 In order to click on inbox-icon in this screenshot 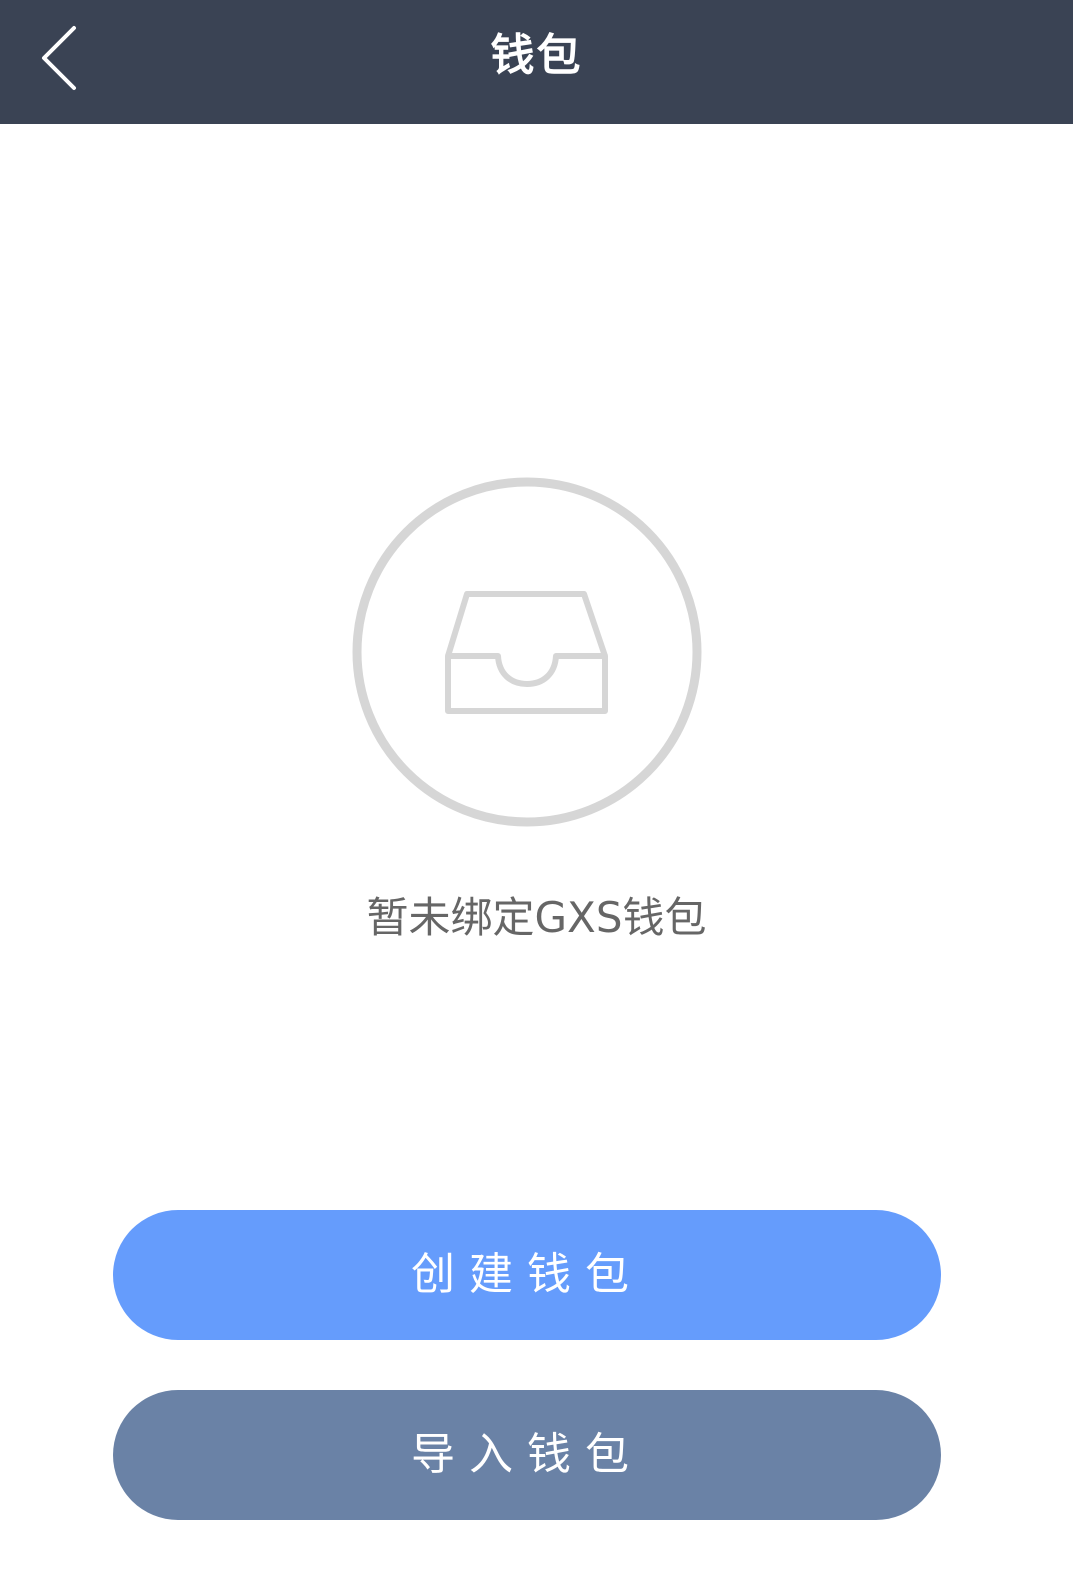, I will do `click(527, 652)`.